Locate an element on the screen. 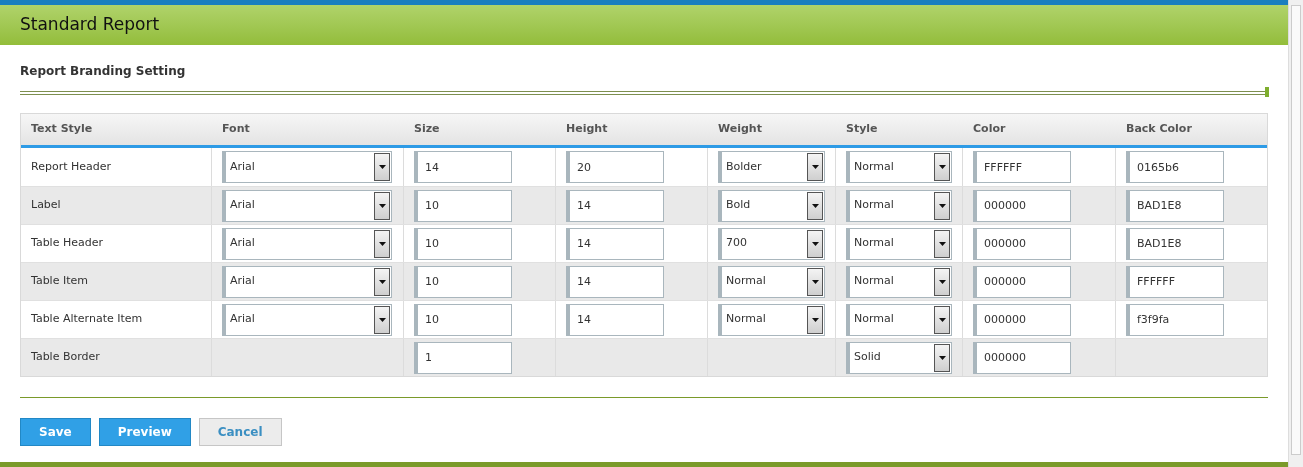 This screenshot has width=1303, height=467. column-header: Style is located at coordinates (862, 129).